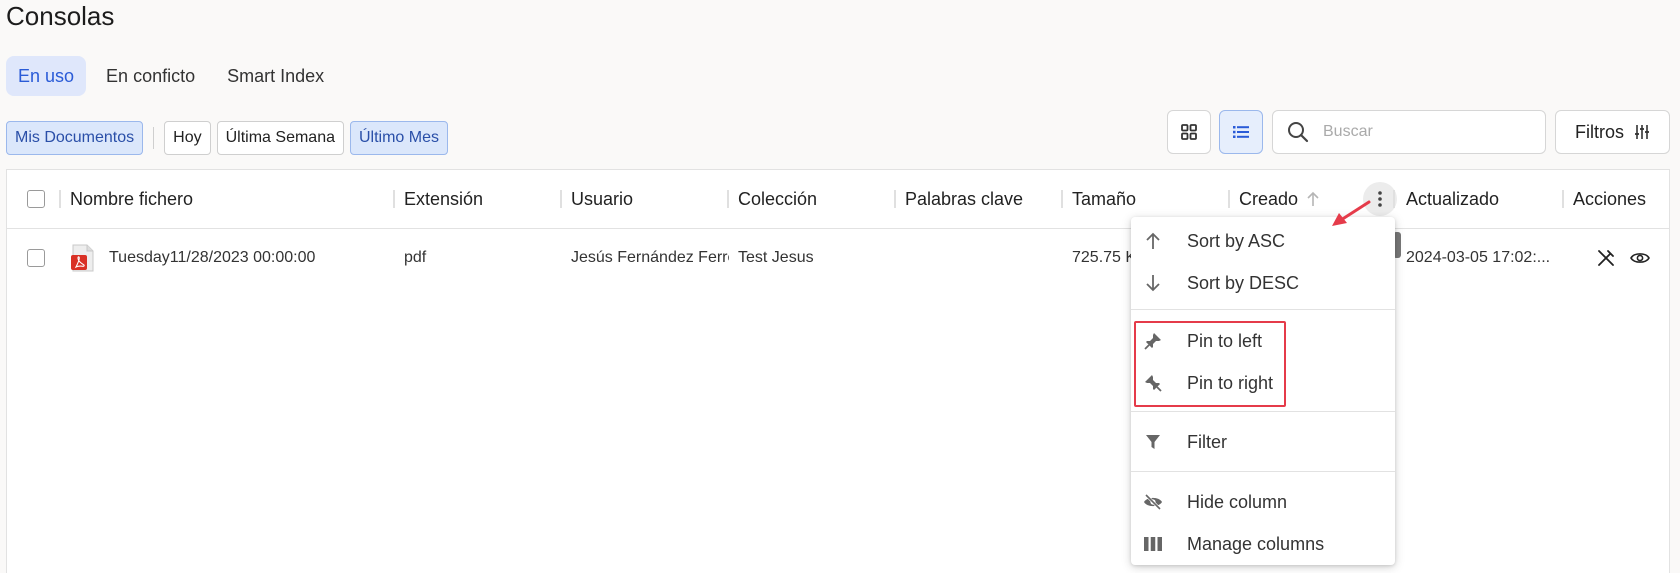  Describe the element at coordinates (1153, 544) in the screenshot. I see `columns-icon` at that location.